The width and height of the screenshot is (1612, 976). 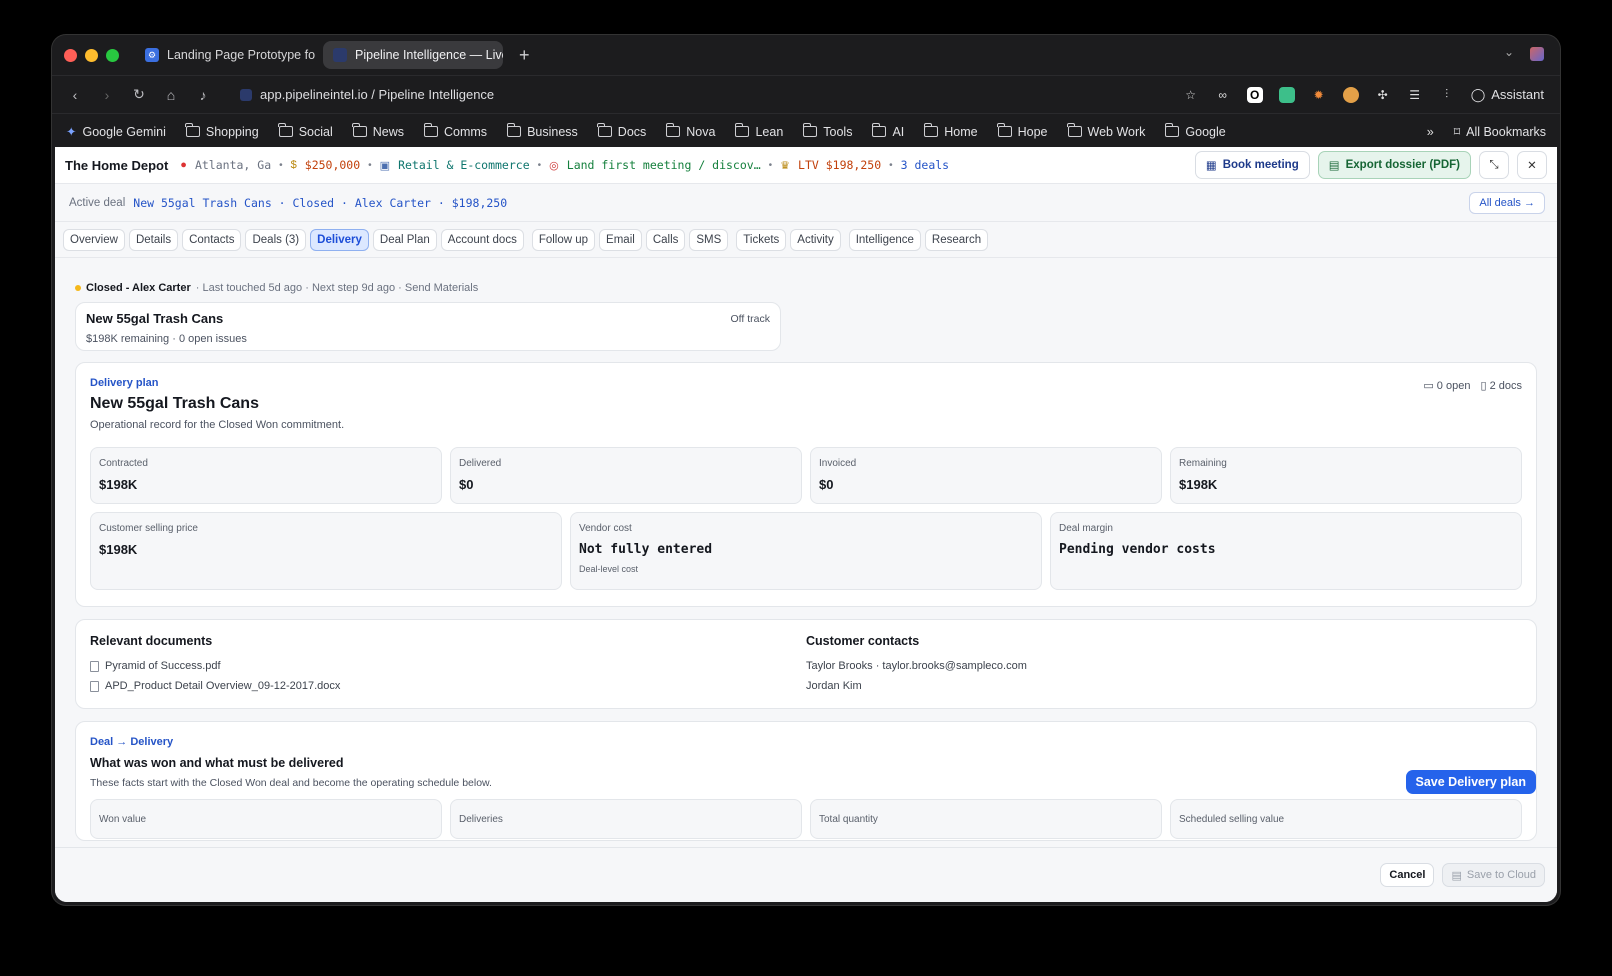 I want to click on stat-label: Deal margin, so click(x=1086, y=528).